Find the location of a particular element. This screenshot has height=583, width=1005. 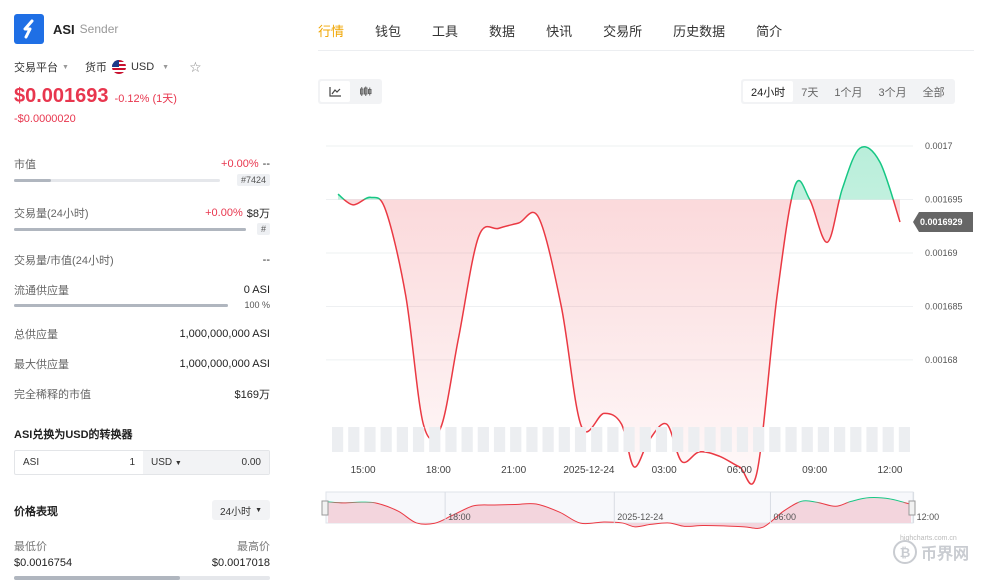

performance-range-select: 24小时 ▼ is located at coordinates (240, 510).